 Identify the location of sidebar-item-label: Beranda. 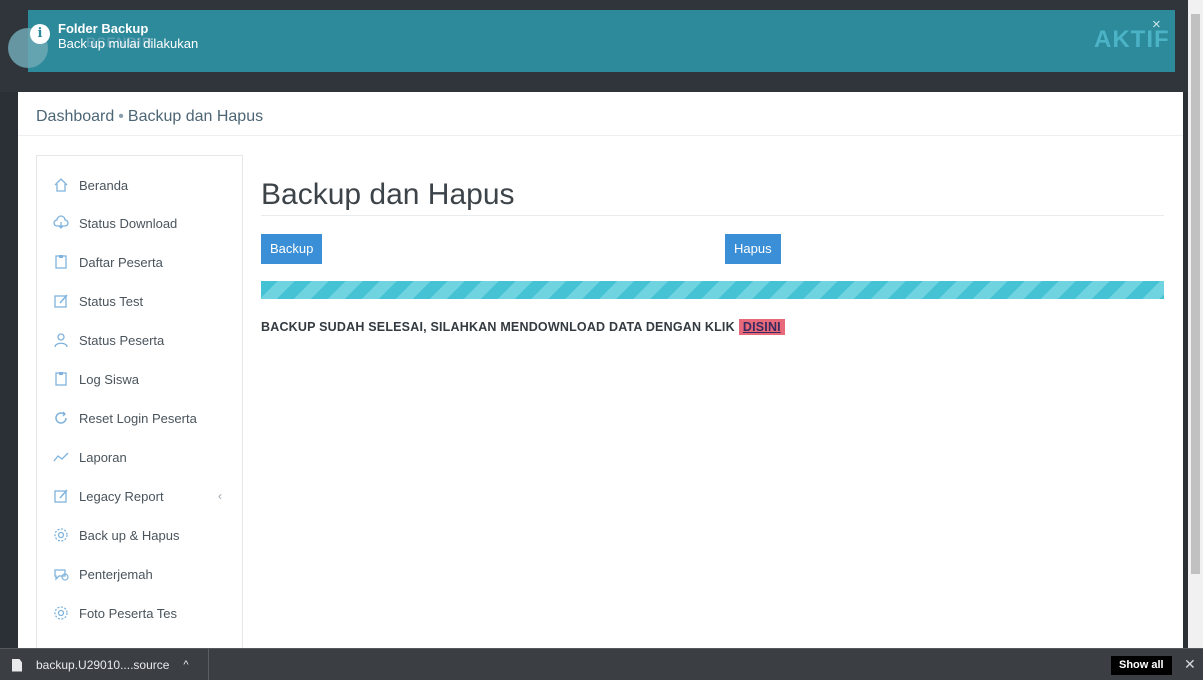
(104, 185).